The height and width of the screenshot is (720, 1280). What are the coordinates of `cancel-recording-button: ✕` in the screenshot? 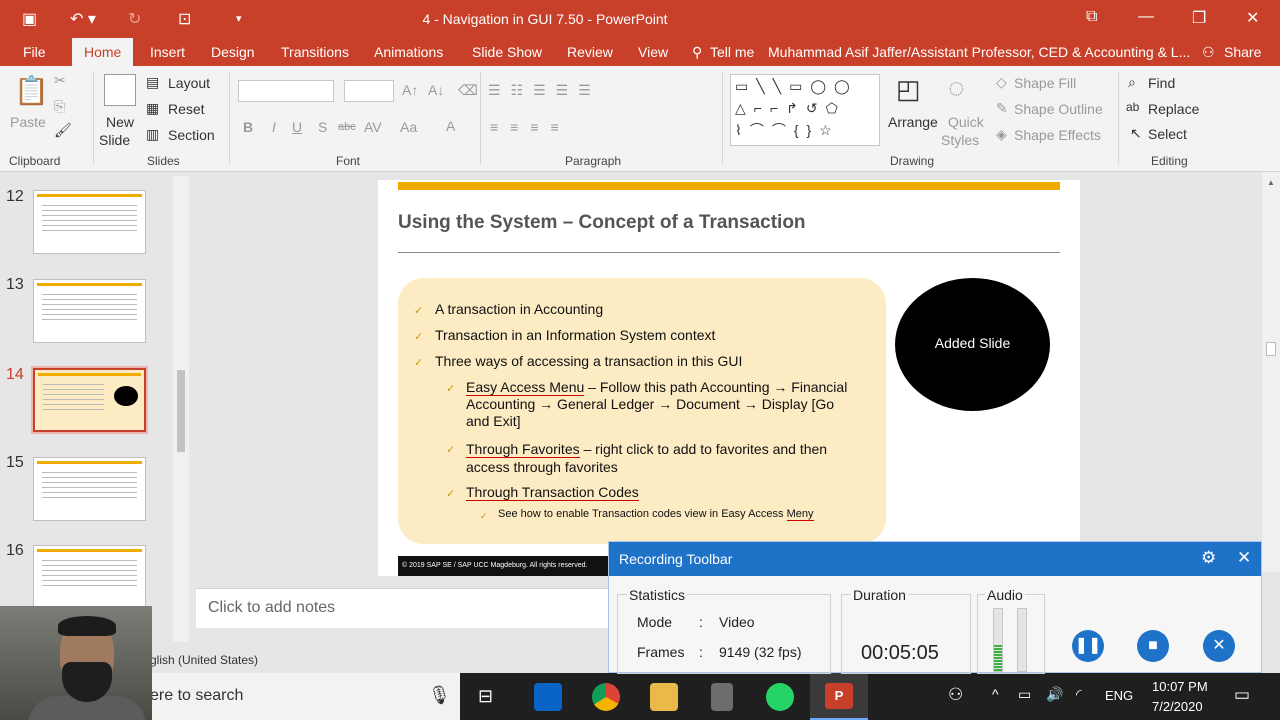 It's located at (1219, 646).